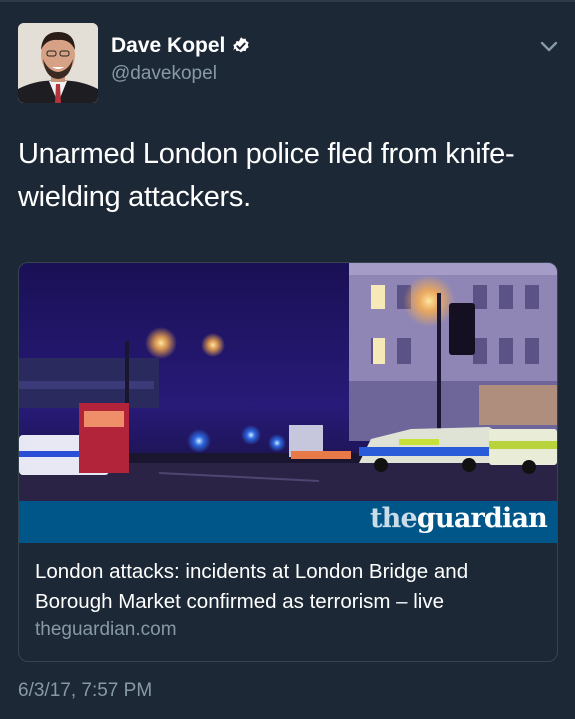 The width and height of the screenshot is (575, 719). I want to click on avatar, so click(58, 63).